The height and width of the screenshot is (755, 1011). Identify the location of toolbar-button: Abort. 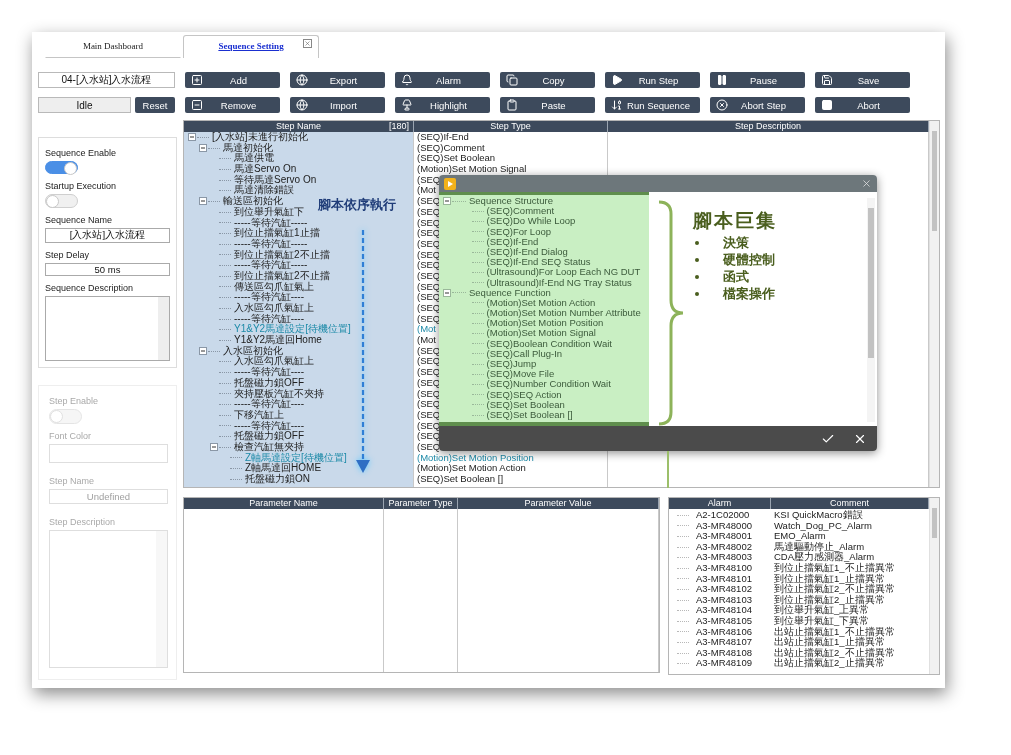
(862, 105).